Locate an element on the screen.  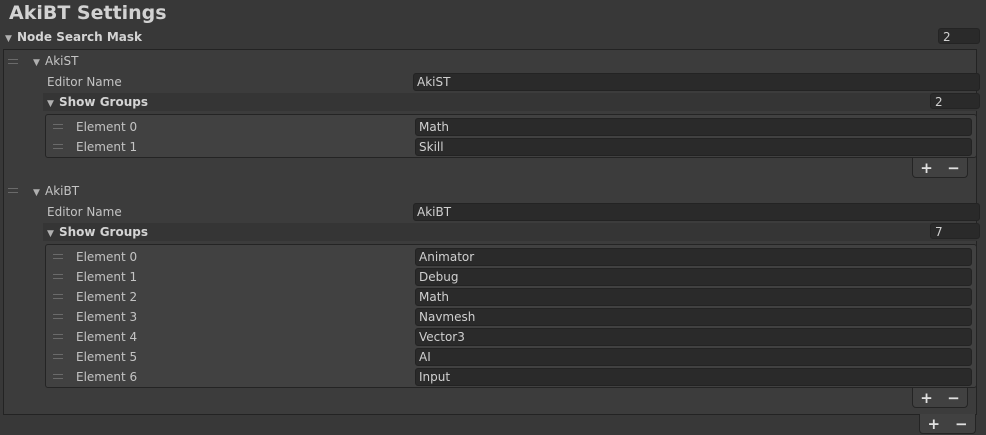
element-label: Element 2 is located at coordinates (107, 297).